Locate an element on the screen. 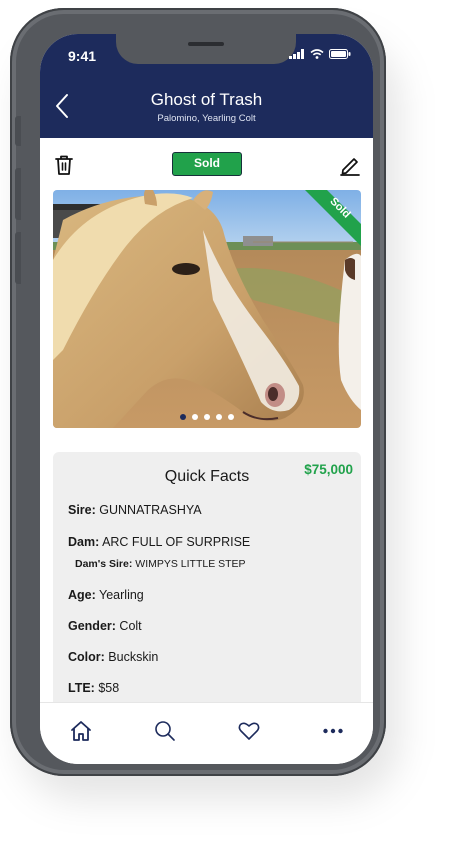 The width and height of the screenshot is (461, 849). fact-dam: Dam: ARC FULL OF SURPRISE is located at coordinates (159, 542).